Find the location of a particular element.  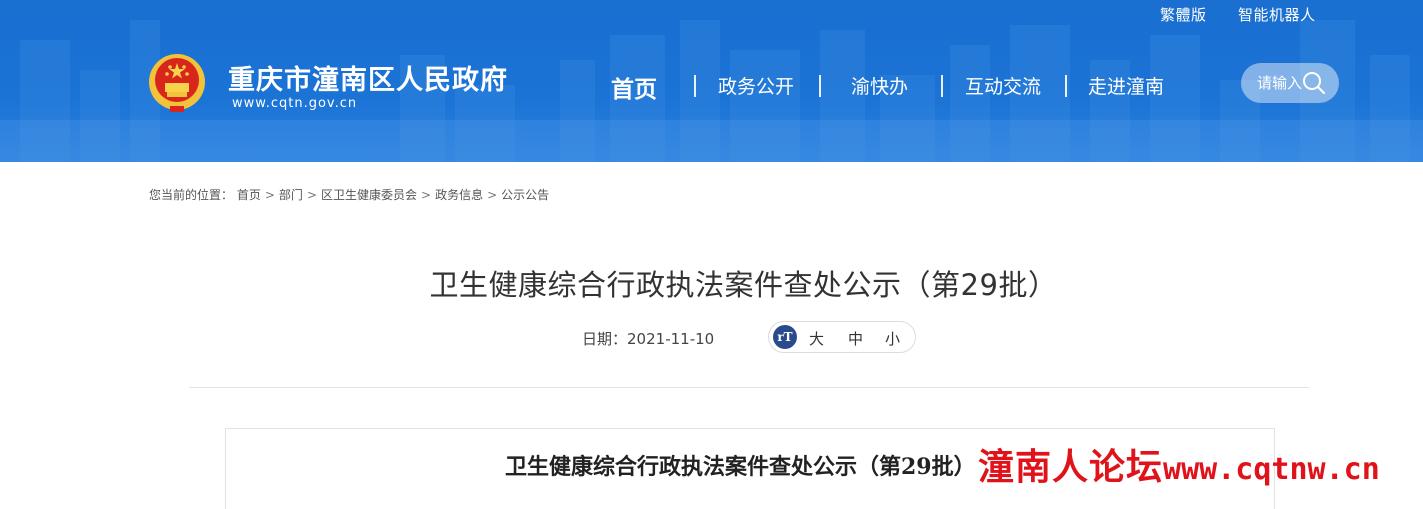

breadcrumb-home: 首页 is located at coordinates (249, 194).